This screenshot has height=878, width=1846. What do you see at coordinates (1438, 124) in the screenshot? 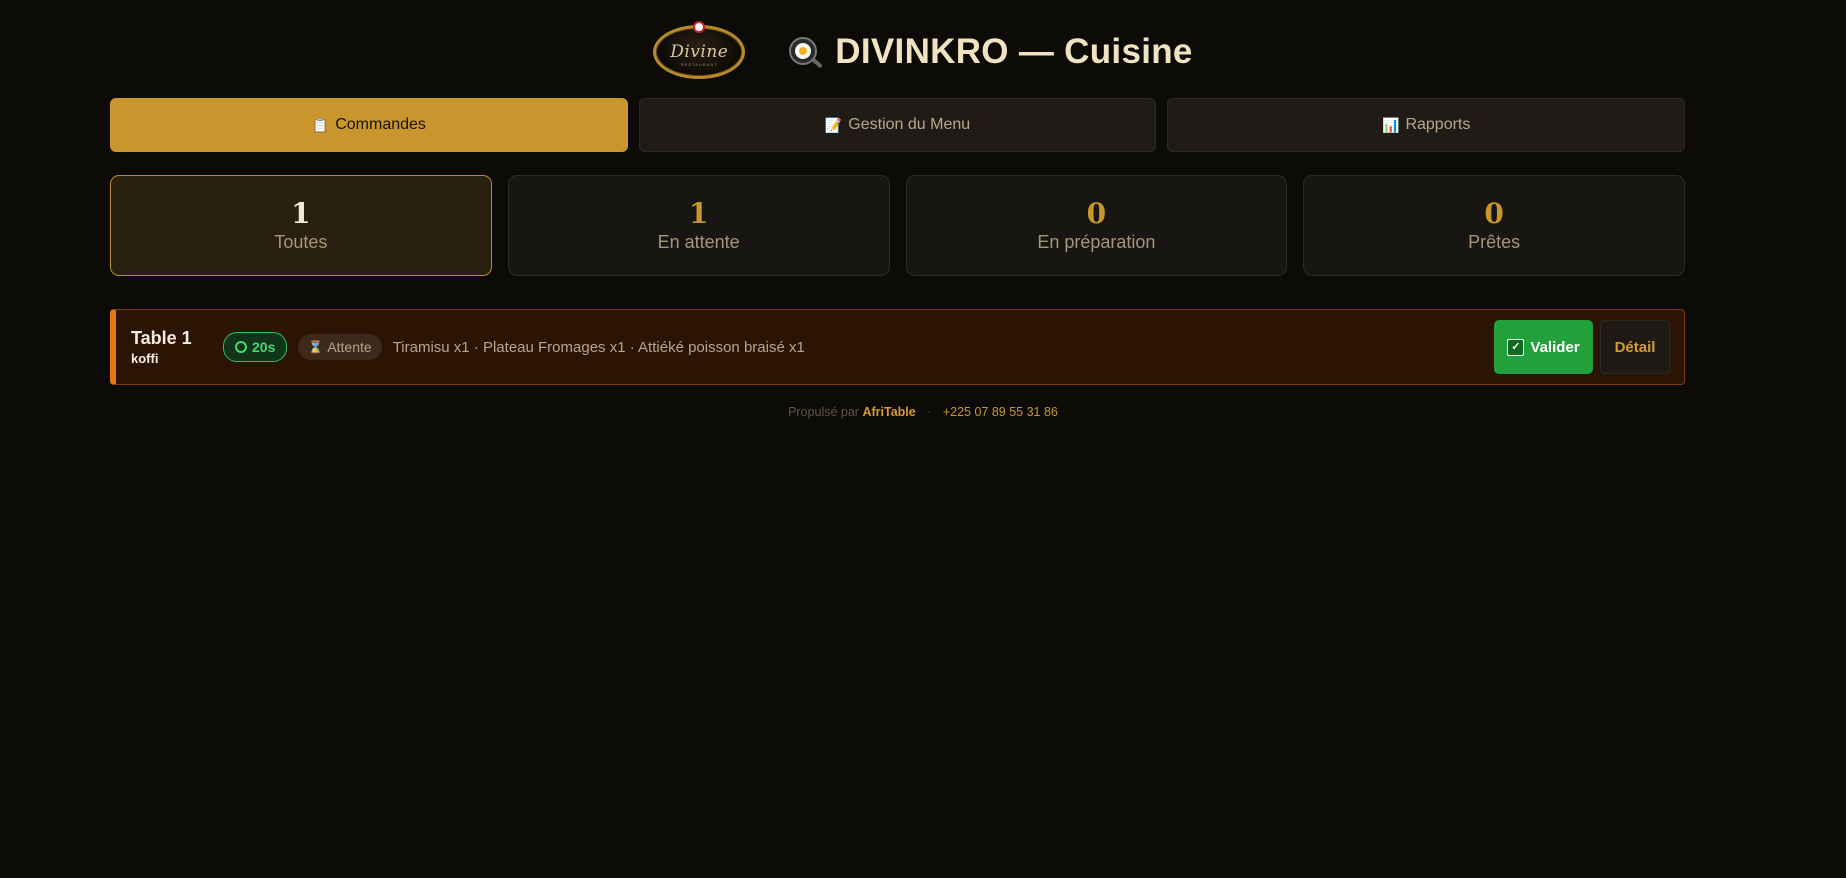
I see `tab-label: Rapports` at bounding box center [1438, 124].